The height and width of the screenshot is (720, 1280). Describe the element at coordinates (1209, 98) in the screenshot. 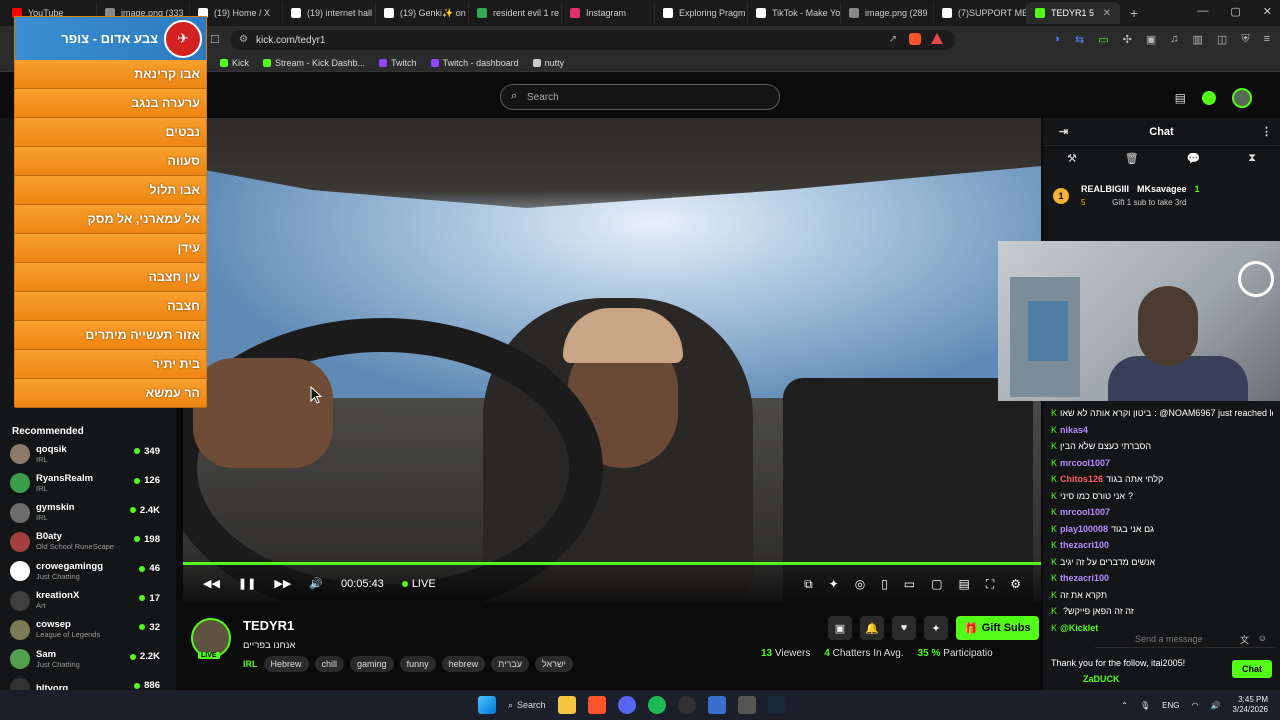

I see `kick-logo-icon` at that location.